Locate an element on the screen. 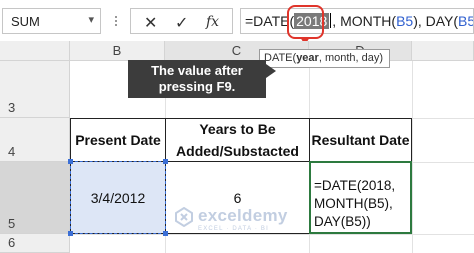 This screenshot has width=474, height=253. callout-line1: The value after is located at coordinates (197, 70).